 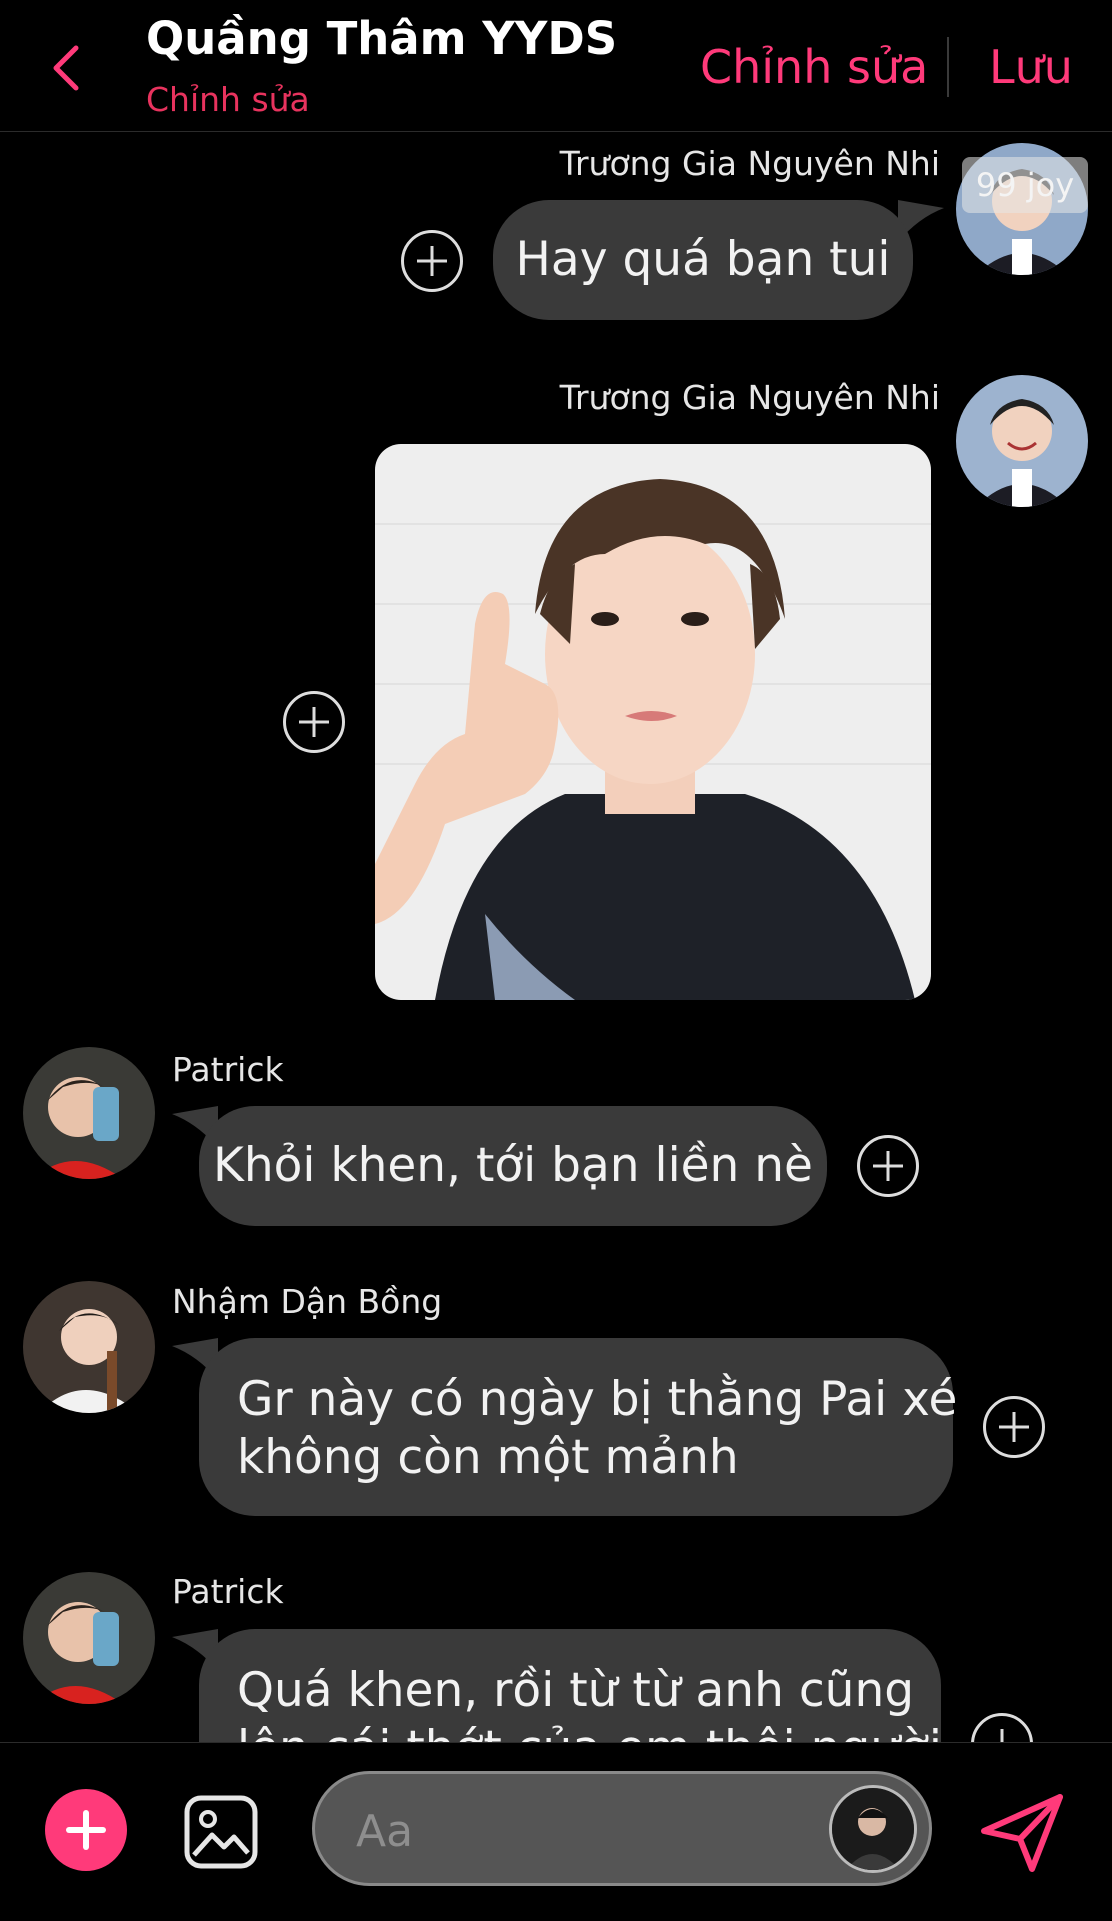 I want to click on save-button: Lưu, so click(x=1031, y=67).